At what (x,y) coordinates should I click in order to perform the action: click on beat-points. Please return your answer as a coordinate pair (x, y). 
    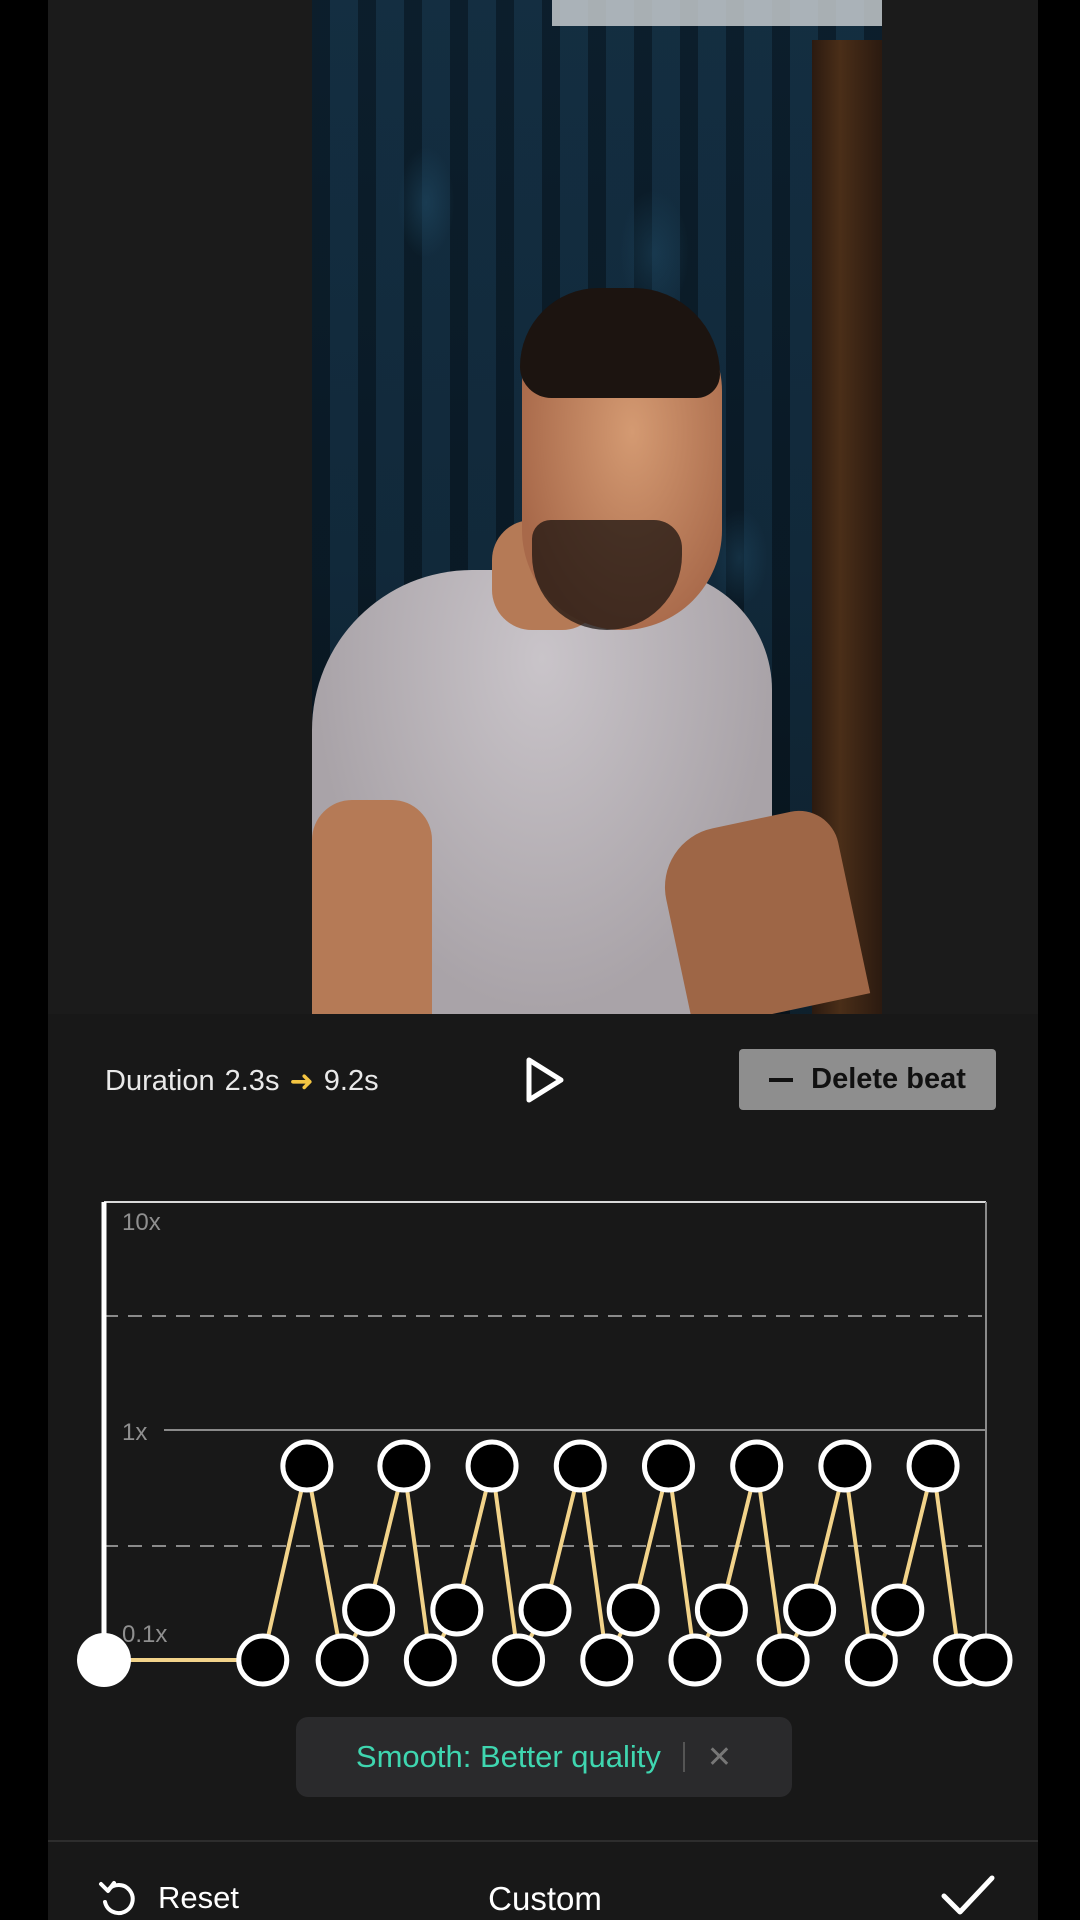
    Looking at the image, I should click on (624, 1563).